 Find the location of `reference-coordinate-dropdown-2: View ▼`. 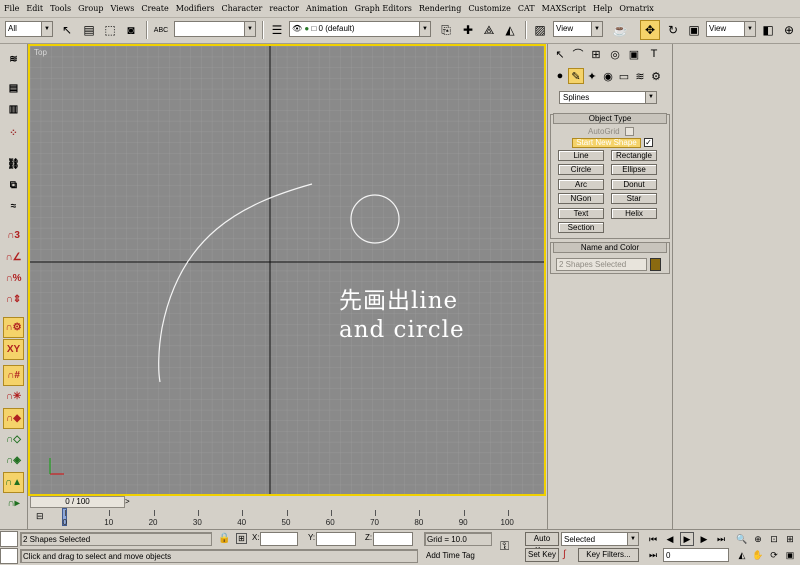

reference-coordinate-dropdown-2: View ▼ is located at coordinates (731, 29).